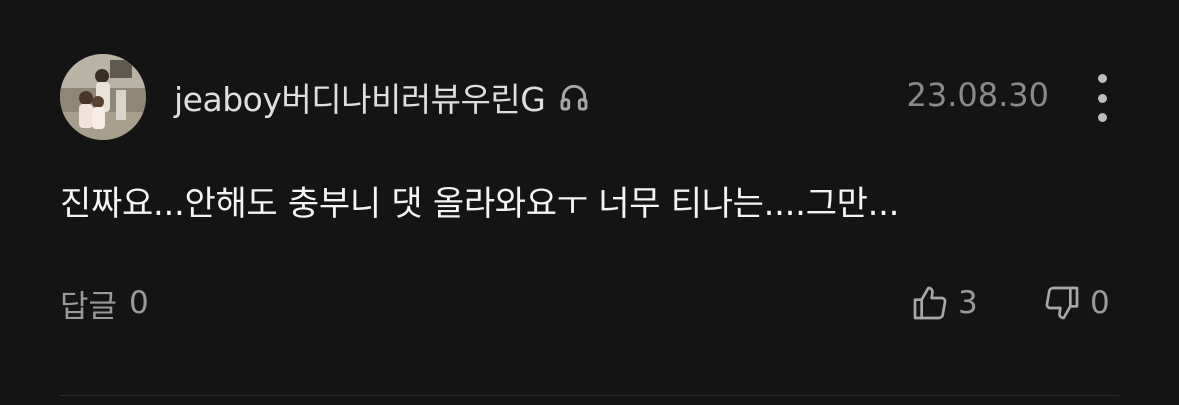 This screenshot has width=1179, height=405. I want to click on author-row: jeaboy버디나비러뷰우린G, so click(383, 97).